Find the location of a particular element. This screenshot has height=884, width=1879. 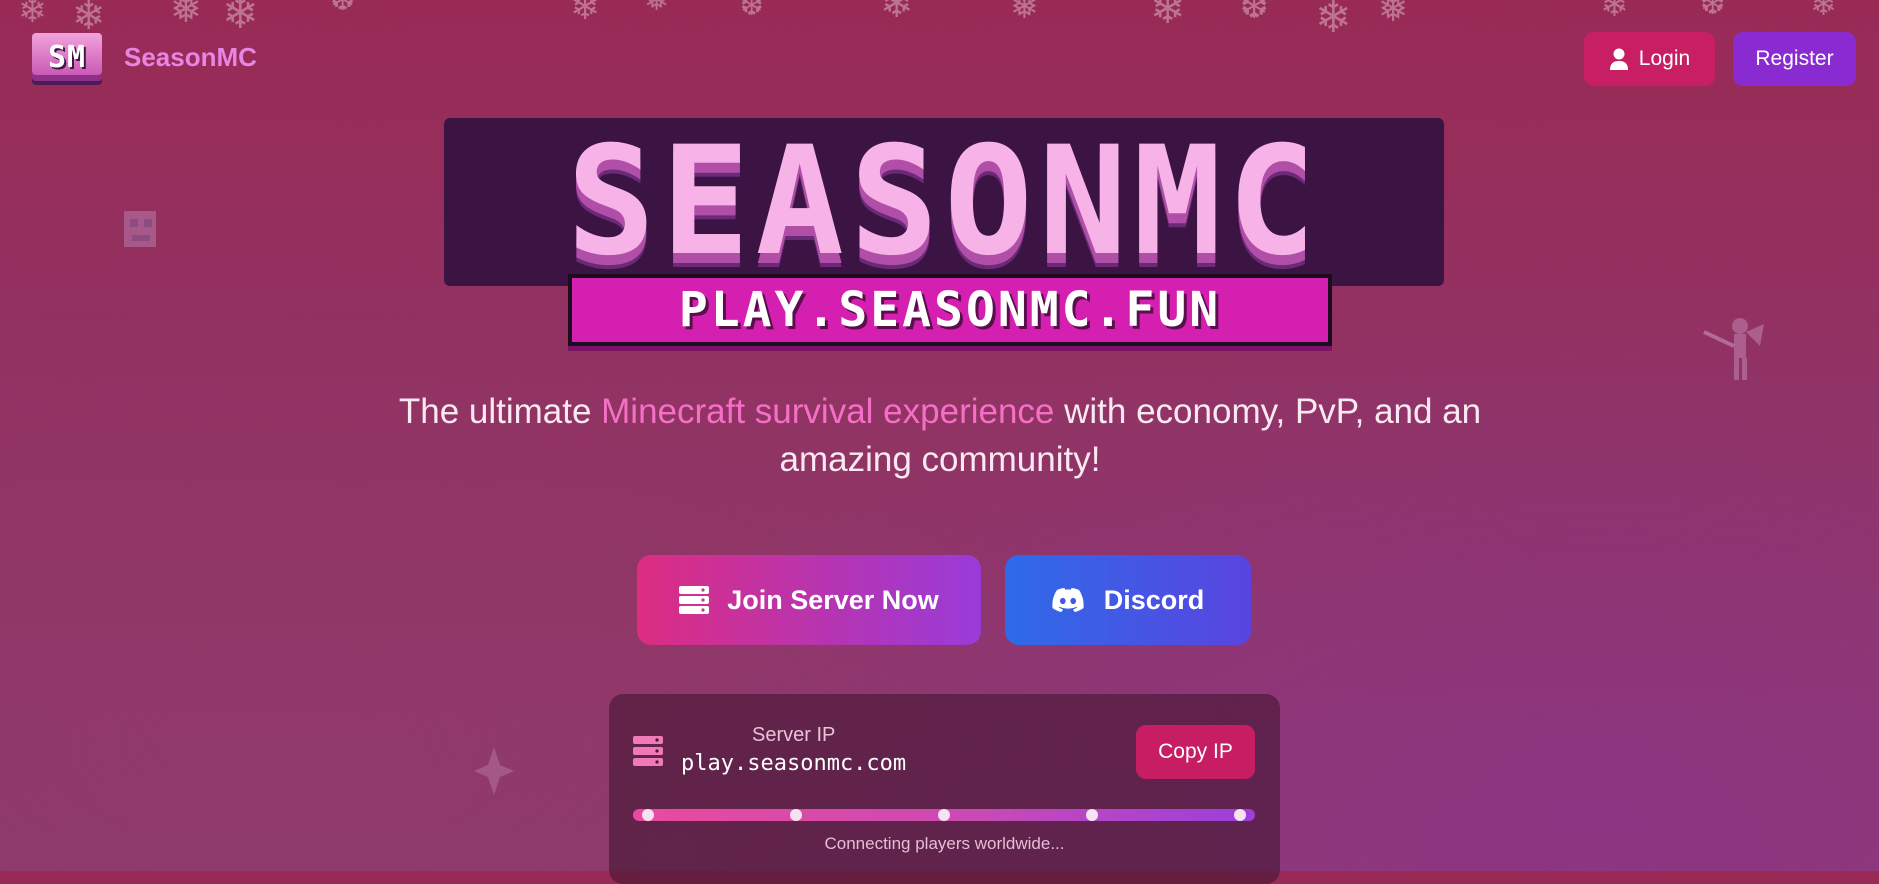

tagline-text-before: The ultimate is located at coordinates (500, 411).